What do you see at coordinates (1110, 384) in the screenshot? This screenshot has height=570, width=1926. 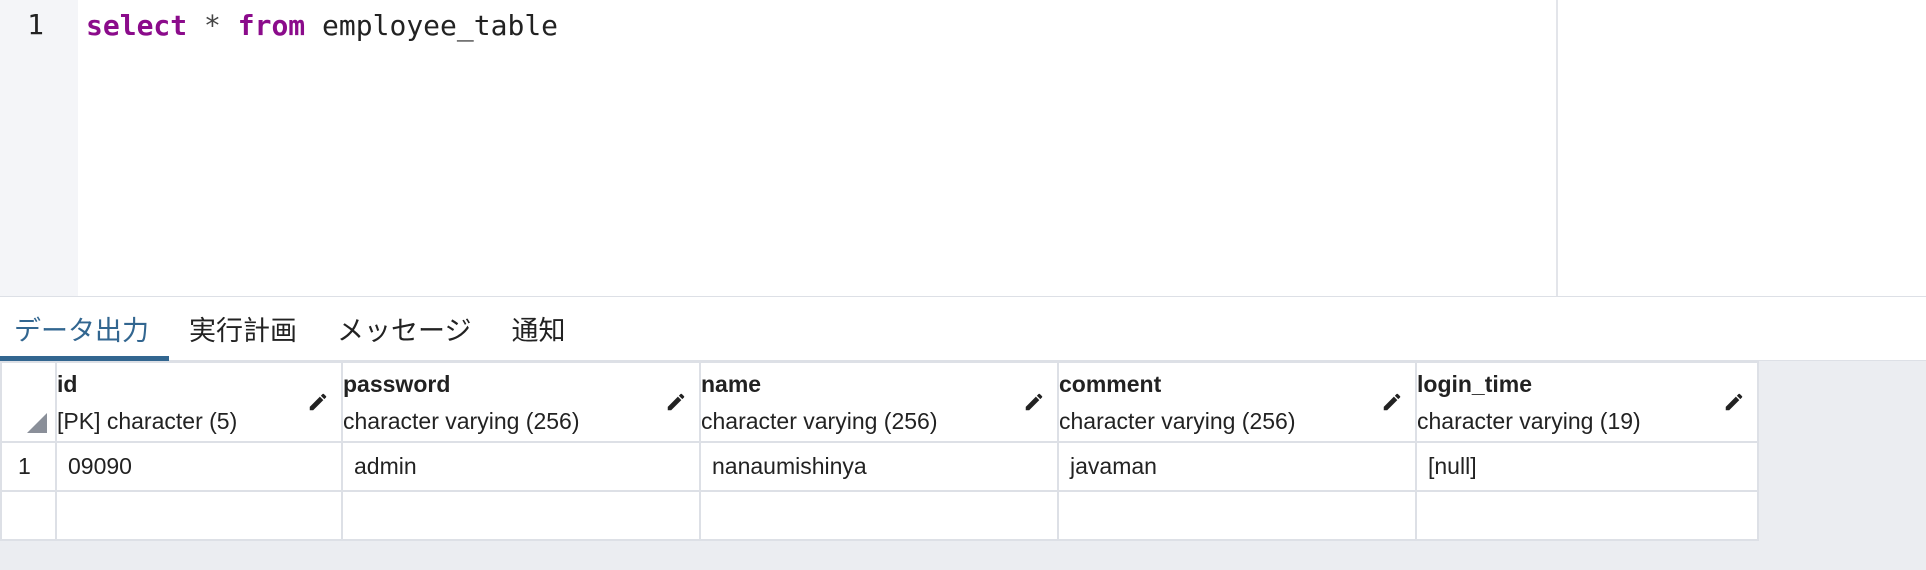 I see `column-name: comment` at bounding box center [1110, 384].